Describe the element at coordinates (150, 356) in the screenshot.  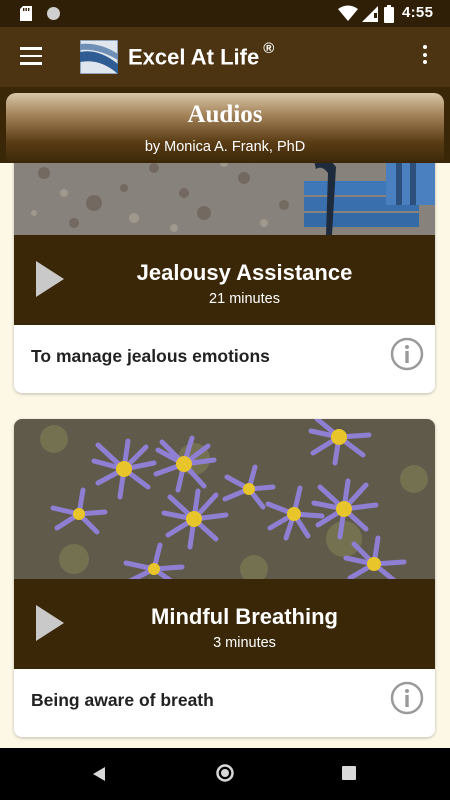
I see `track-description: To manage jealous emotions` at that location.